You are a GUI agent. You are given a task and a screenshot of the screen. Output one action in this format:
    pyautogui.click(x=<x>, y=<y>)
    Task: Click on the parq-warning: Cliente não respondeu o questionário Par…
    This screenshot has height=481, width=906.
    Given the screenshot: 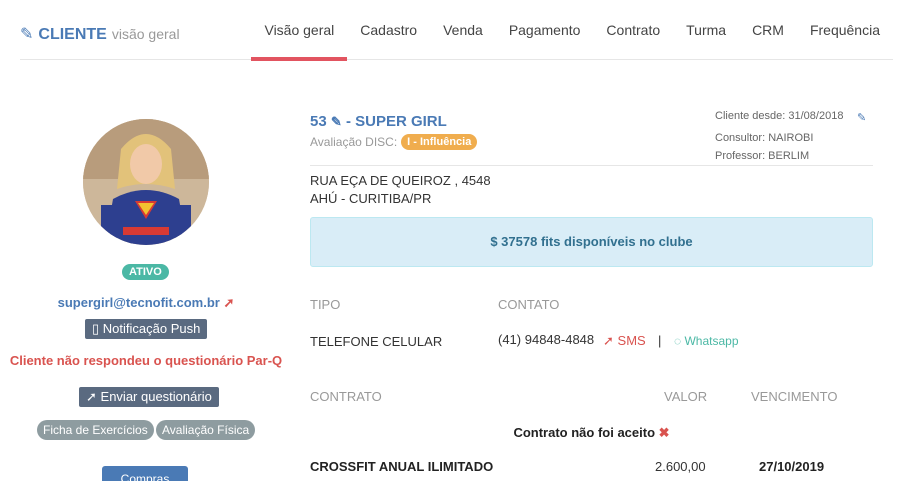 What is the action you would take?
    pyautogui.click(x=146, y=360)
    